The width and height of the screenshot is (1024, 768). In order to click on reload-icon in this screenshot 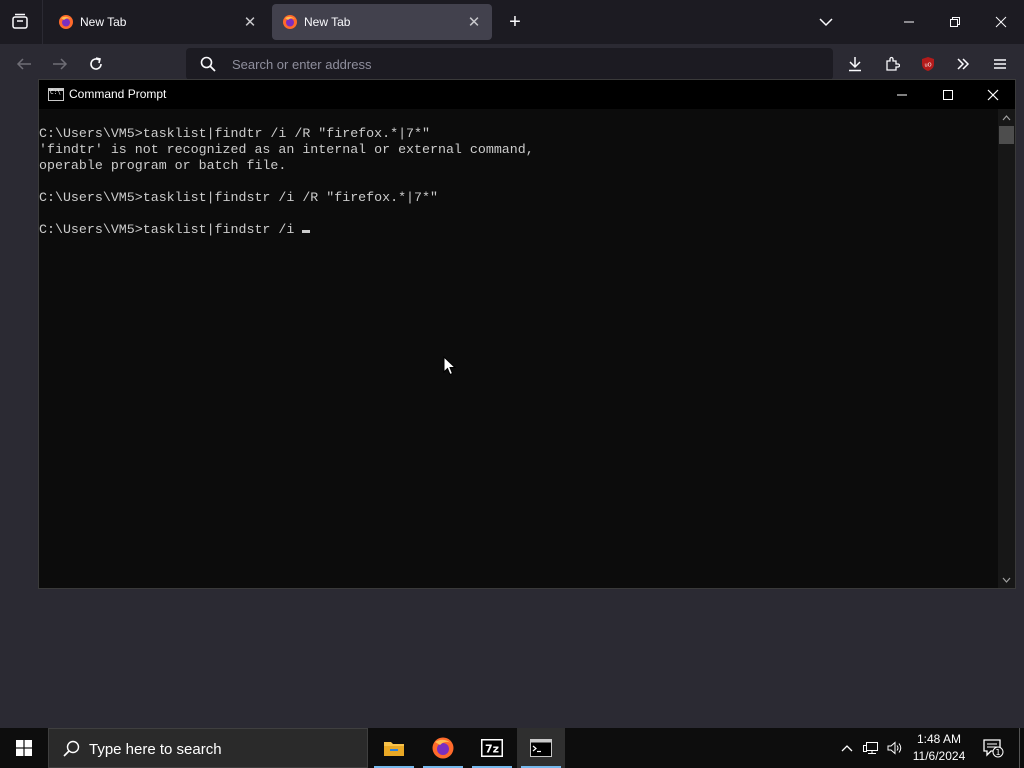, I will do `click(96, 64)`.